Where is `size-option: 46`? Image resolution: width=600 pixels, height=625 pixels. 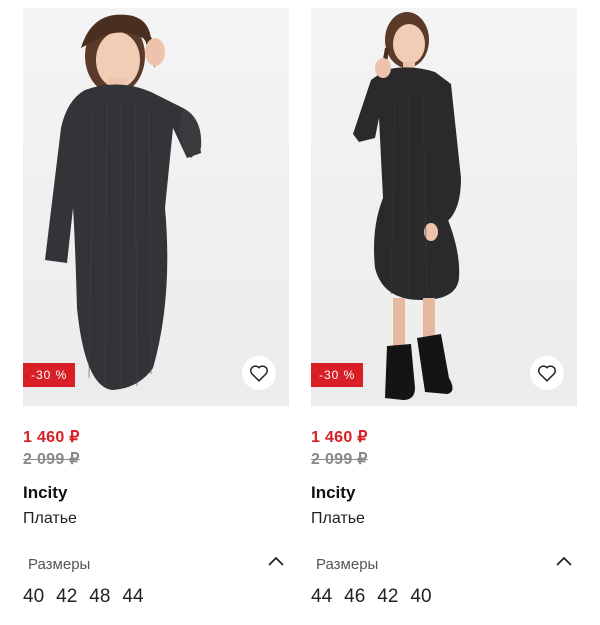 size-option: 46 is located at coordinates (354, 597).